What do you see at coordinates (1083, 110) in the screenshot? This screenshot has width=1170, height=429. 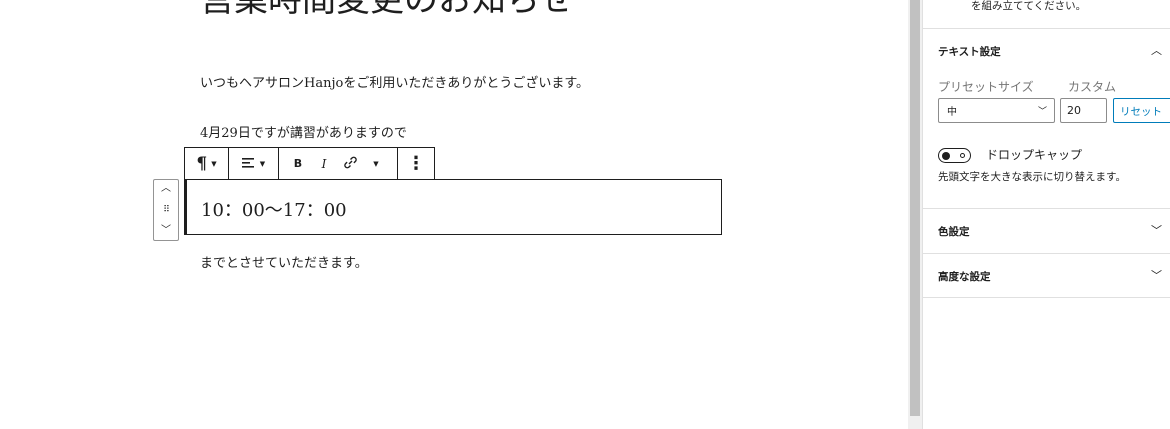 I see `custom-size-input: 20` at bounding box center [1083, 110].